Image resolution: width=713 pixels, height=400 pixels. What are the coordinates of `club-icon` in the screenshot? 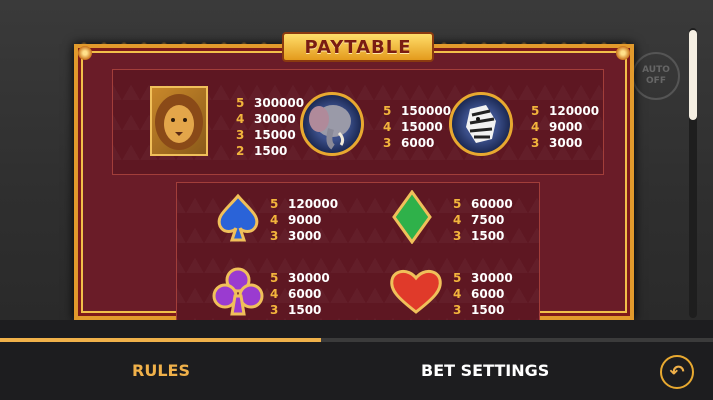 It's located at (238, 294).